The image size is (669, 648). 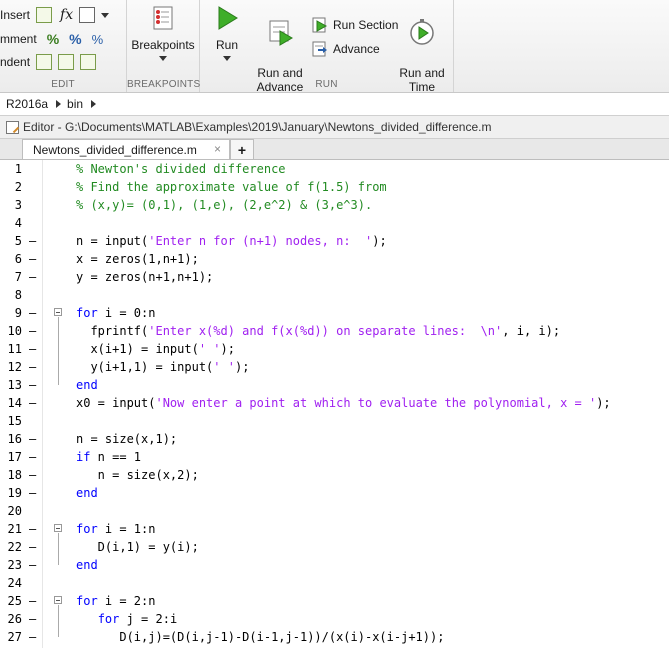 I want to click on decrease-indent-icon, so click(x=88, y=62).